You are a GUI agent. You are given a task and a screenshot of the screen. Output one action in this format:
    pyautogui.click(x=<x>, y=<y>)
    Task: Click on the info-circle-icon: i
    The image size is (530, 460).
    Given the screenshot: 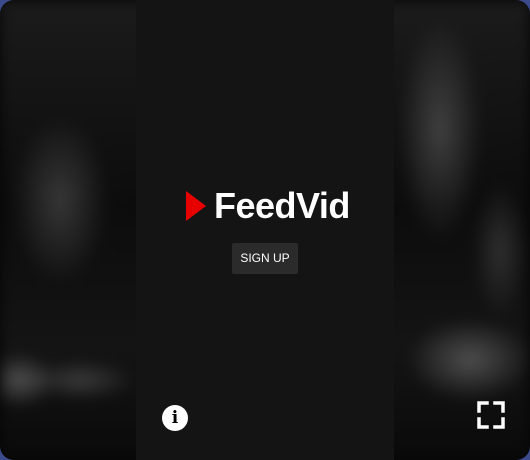 What is the action you would take?
    pyautogui.click(x=175, y=417)
    